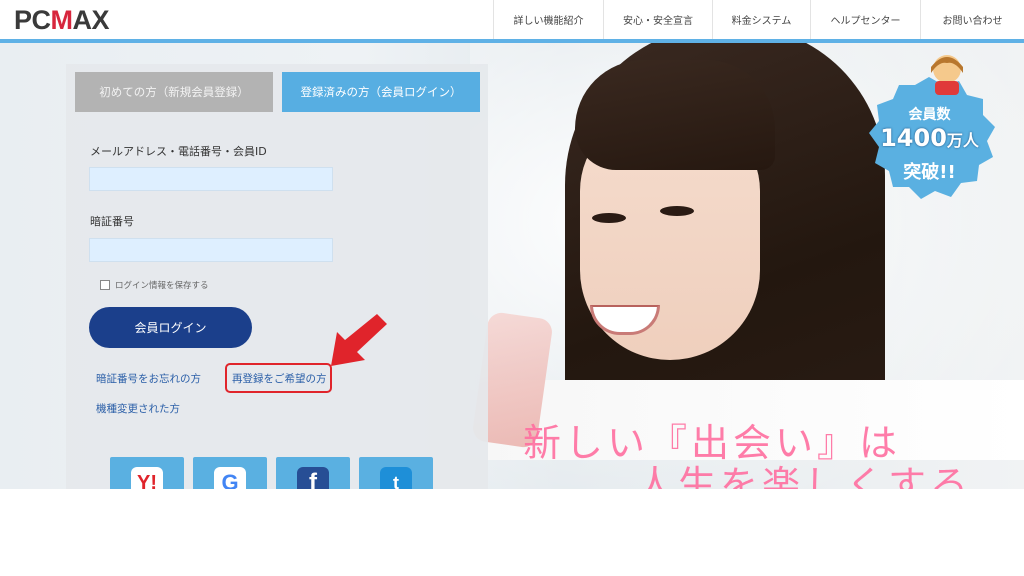 Image resolution: width=1024 pixels, height=576 pixels. I want to click on logo-text-accent: M, so click(62, 20).